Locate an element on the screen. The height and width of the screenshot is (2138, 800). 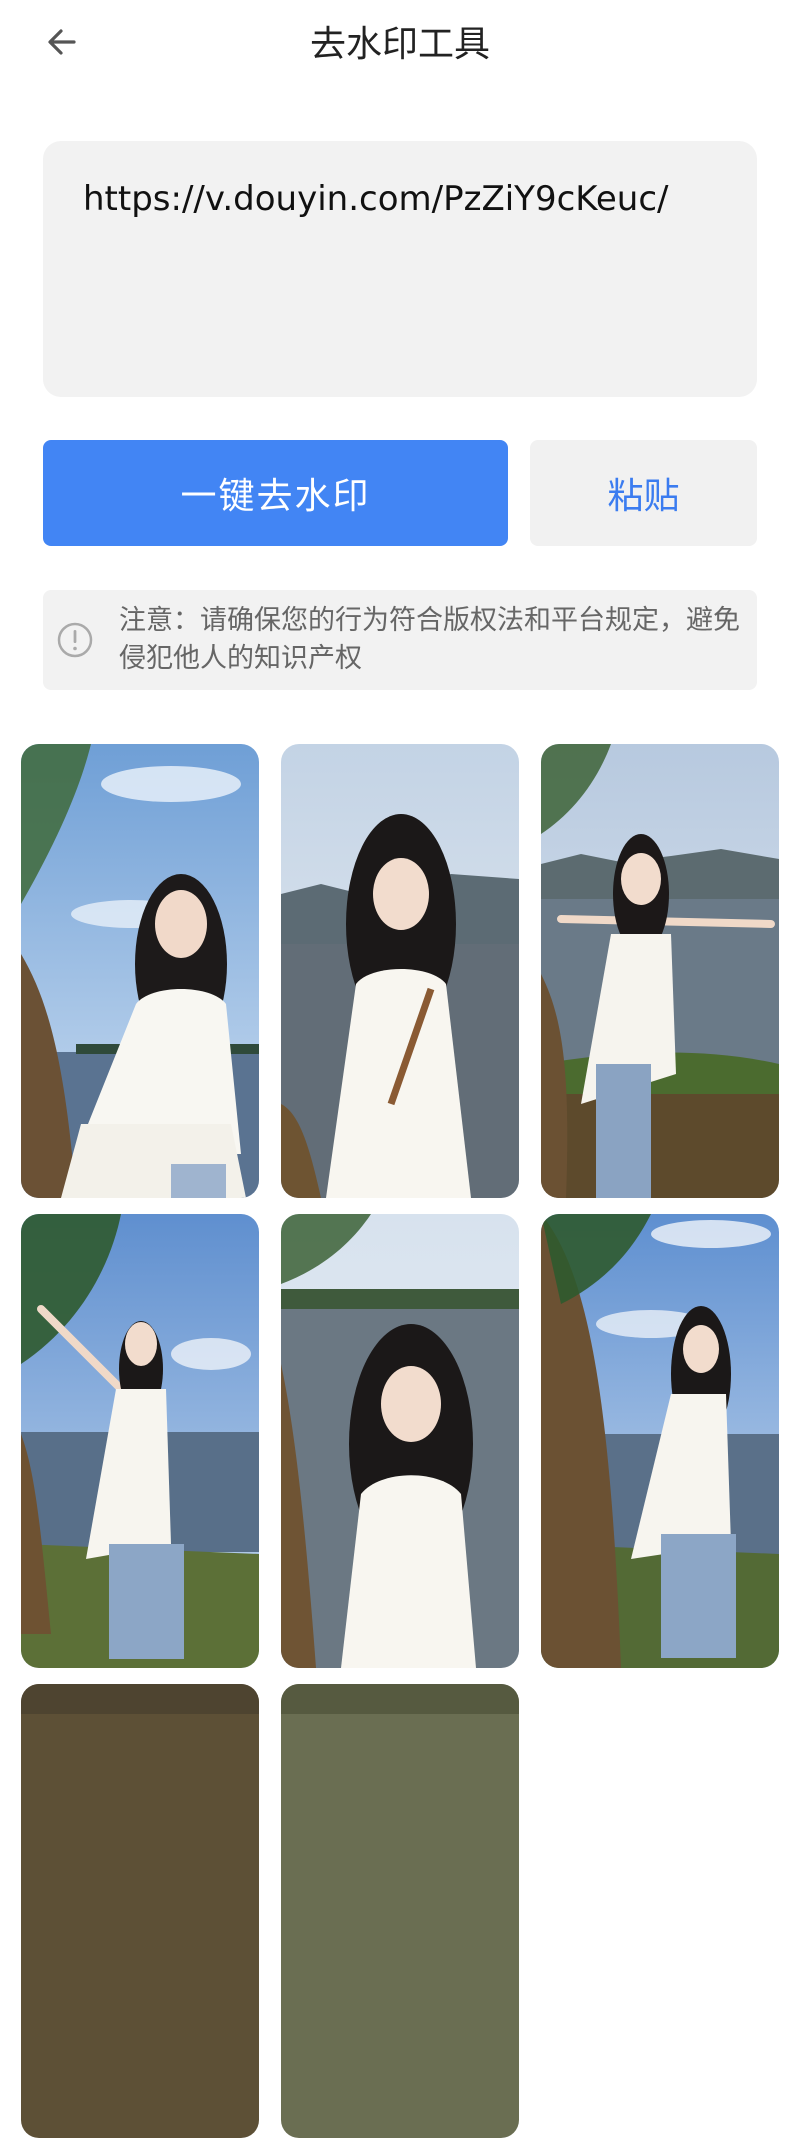
url-input: https://v.douyin.com/PzZiY9cKeuc/ is located at coordinates (400, 269).